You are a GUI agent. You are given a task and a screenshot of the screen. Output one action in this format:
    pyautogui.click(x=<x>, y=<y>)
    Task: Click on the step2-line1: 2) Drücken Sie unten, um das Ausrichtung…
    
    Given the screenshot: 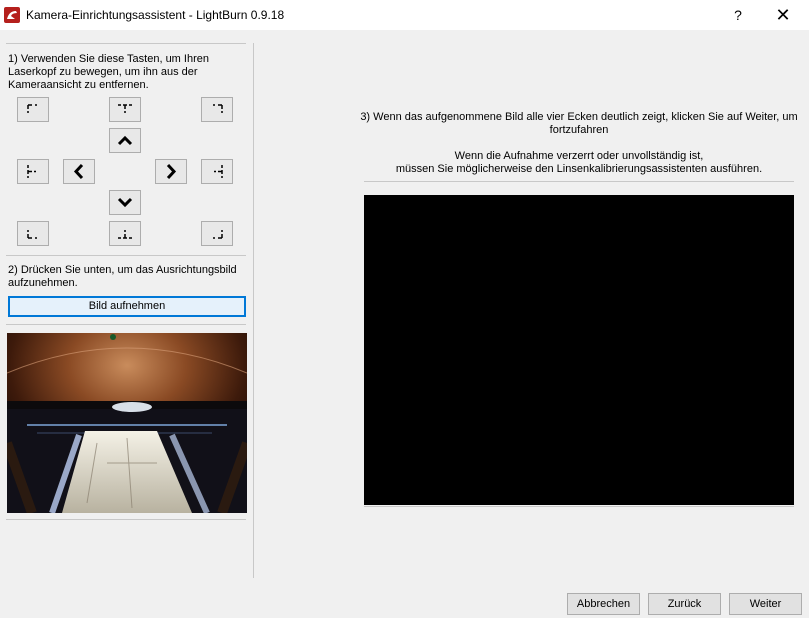 What is the action you would take?
    pyautogui.click(x=122, y=270)
    